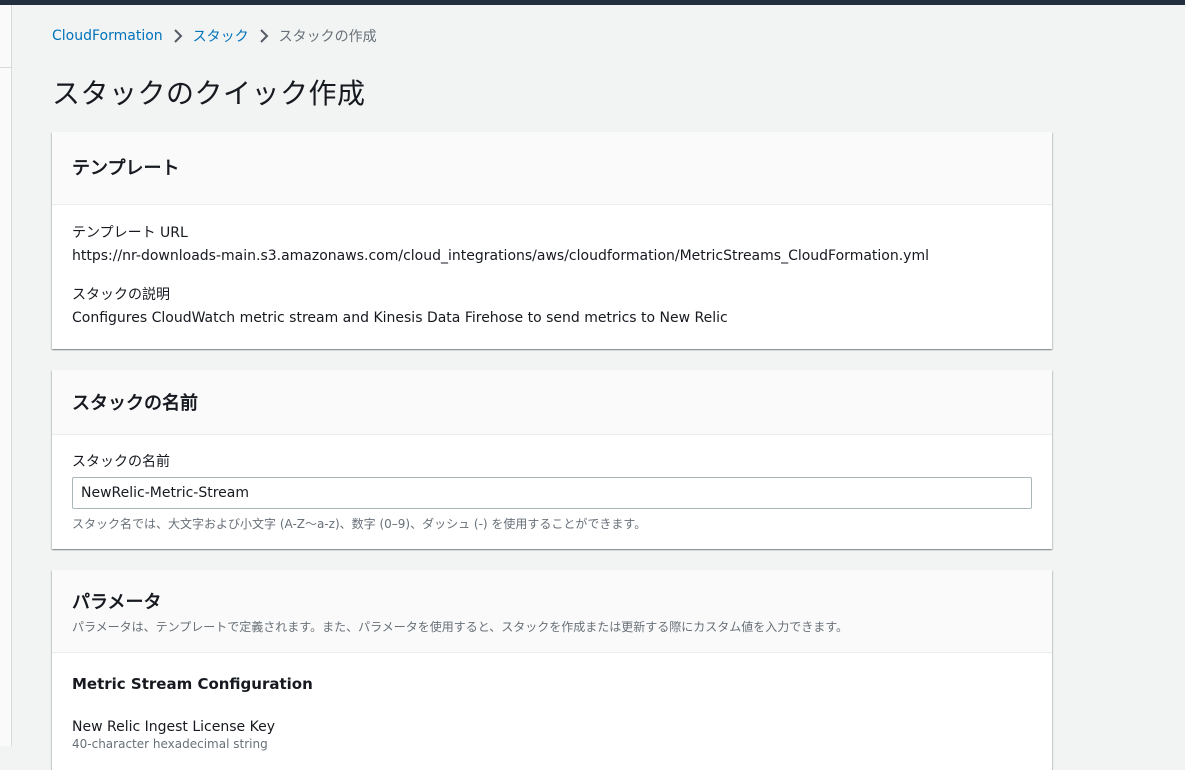  What do you see at coordinates (192, 684) in the screenshot?
I see `metric-stream-config-heading: Metric Stream Configuration` at bounding box center [192, 684].